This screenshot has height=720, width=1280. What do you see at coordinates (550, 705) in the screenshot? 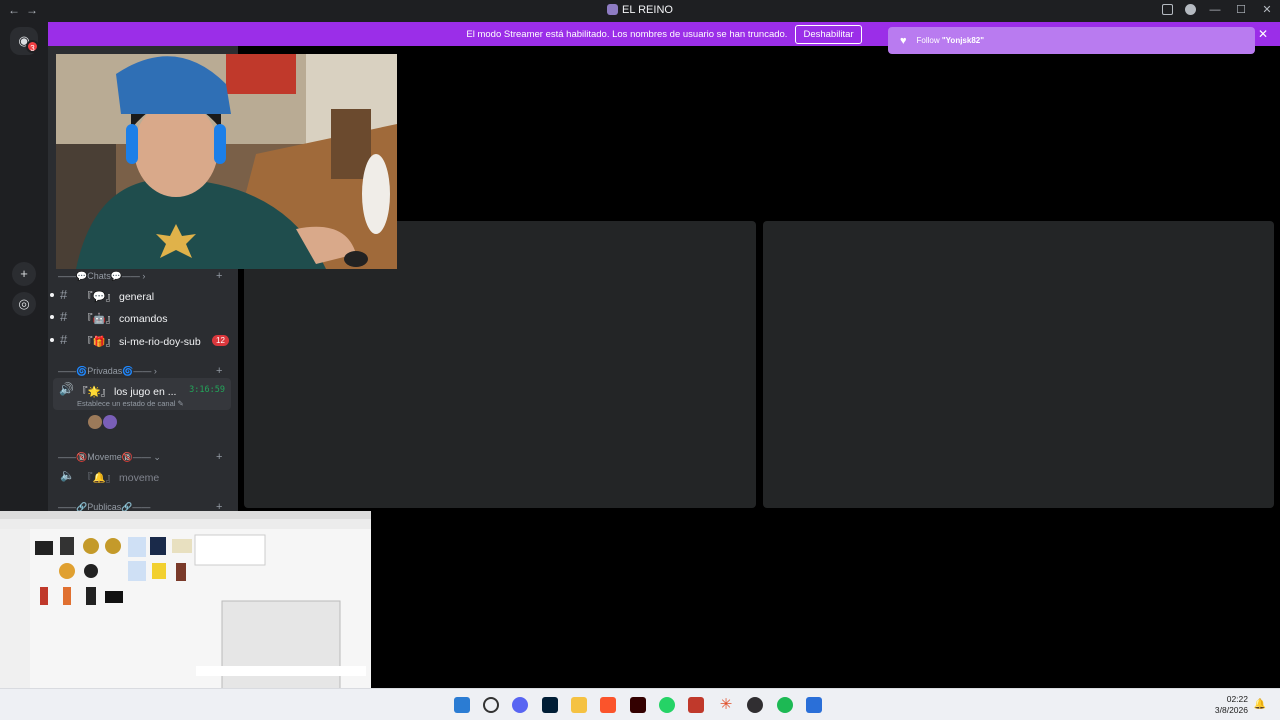
I see `photoshop-icon` at bounding box center [550, 705].